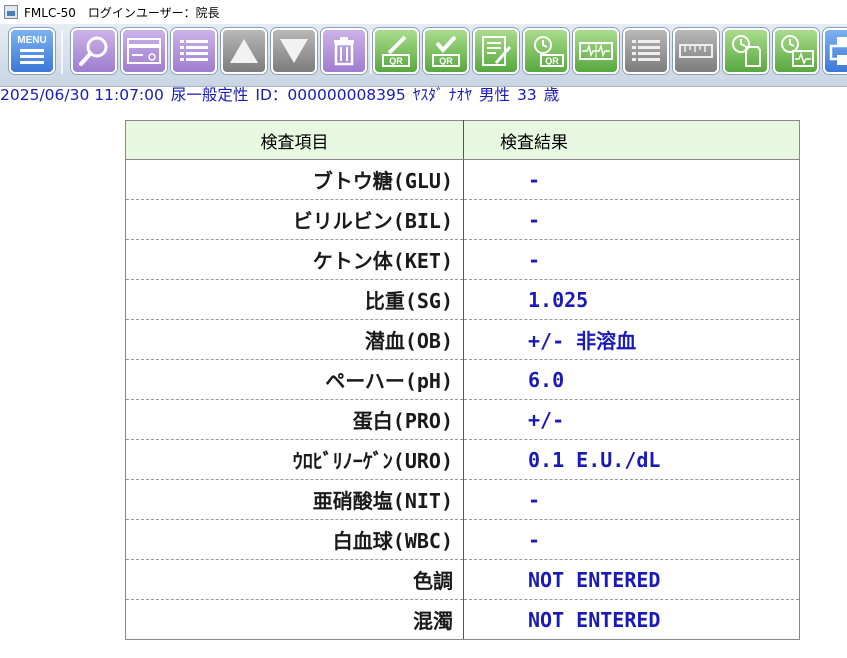  I want to click on header-result: 検査結果, so click(631, 140).